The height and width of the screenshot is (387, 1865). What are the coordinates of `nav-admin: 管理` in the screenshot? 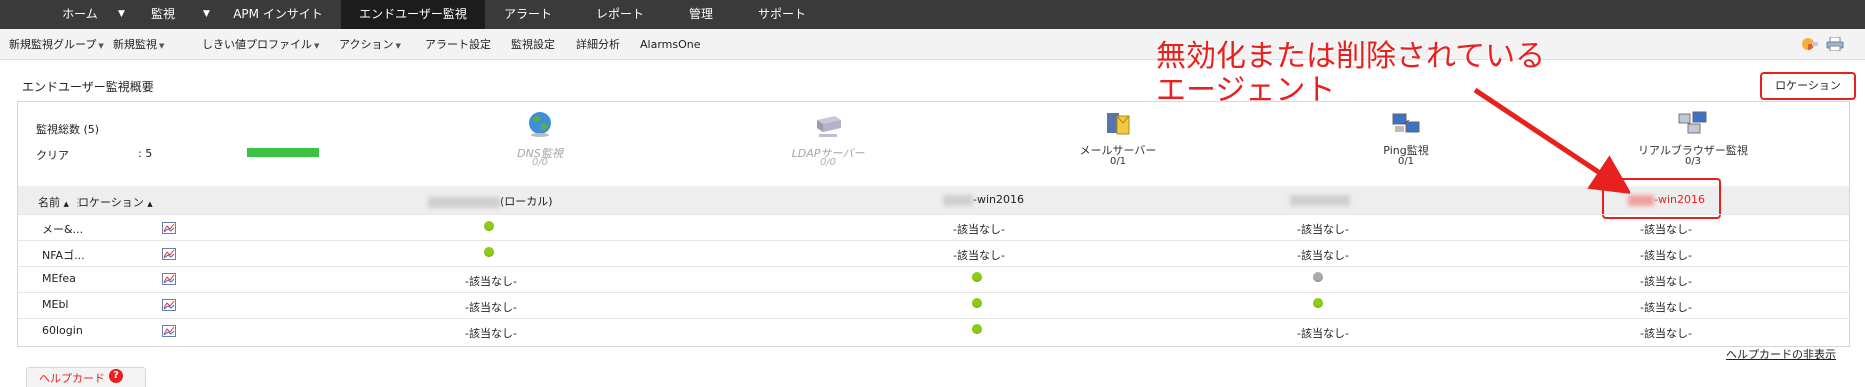 It's located at (701, 14).